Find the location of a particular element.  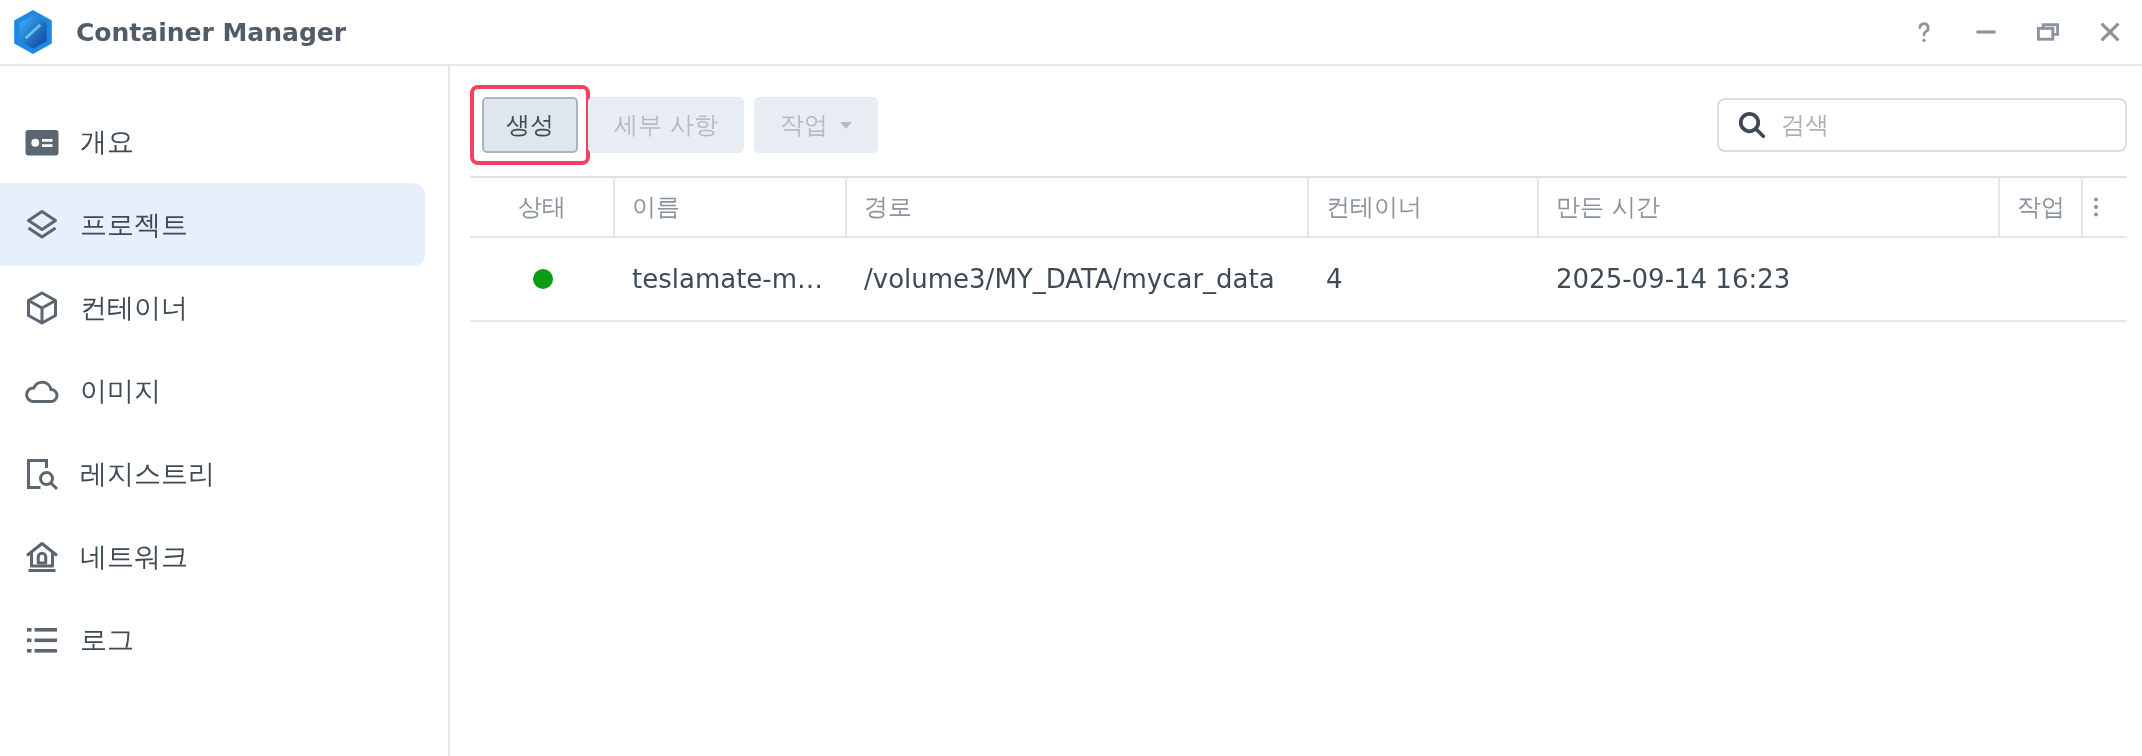

search-input: 검색 is located at coordinates (1953, 125).